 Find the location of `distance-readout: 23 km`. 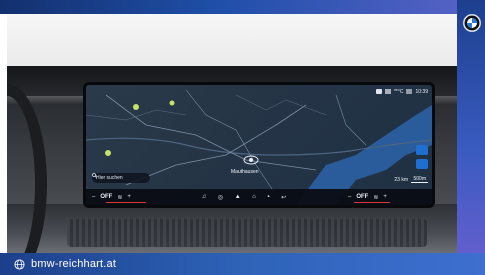

distance-readout: 23 km is located at coordinates (401, 180).